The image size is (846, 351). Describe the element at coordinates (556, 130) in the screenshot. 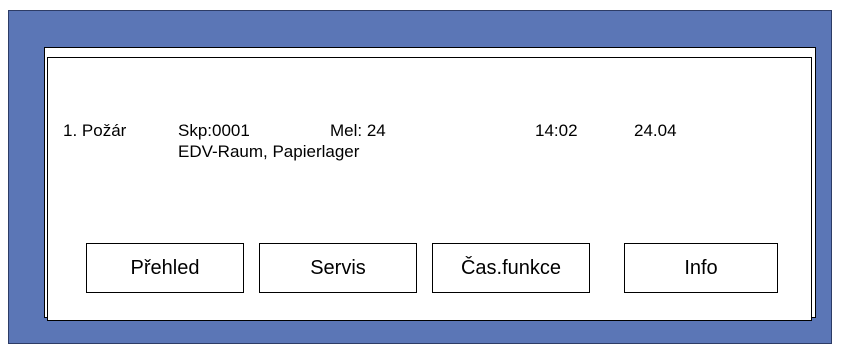

I see `alarm-time: 14:02` at that location.